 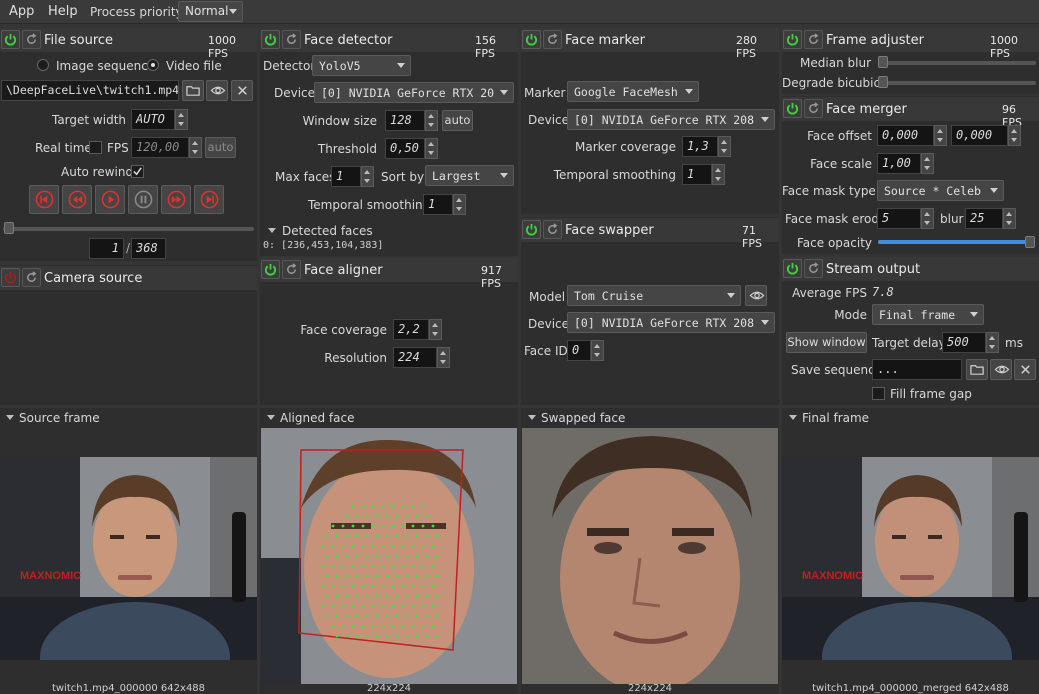 What do you see at coordinates (361, 65) in the screenshot?
I see `detector-select: YoloV5` at bounding box center [361, 65].